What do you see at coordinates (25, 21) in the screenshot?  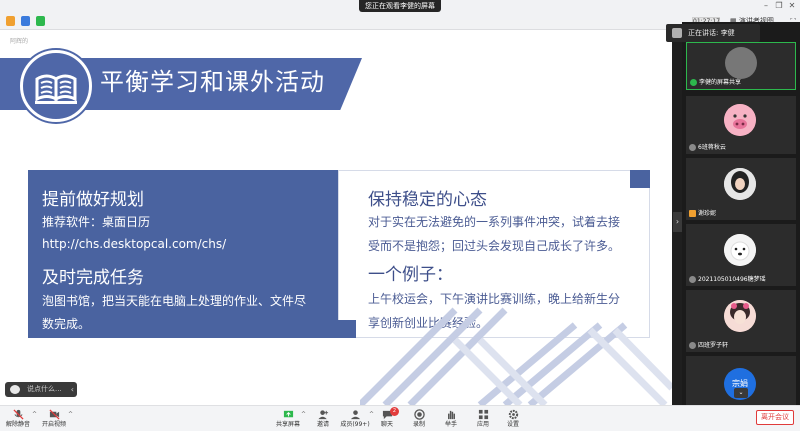 I see `security-shield-icon` at bounding box center [25, 21].